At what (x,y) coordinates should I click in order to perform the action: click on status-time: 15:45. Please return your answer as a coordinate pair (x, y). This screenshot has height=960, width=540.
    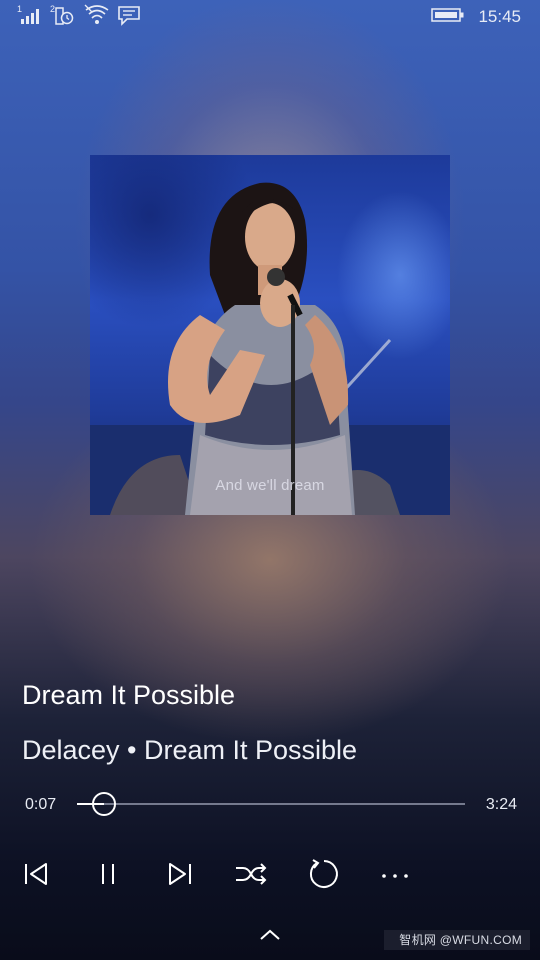
    Looking at the image, I should click on (499, 16).